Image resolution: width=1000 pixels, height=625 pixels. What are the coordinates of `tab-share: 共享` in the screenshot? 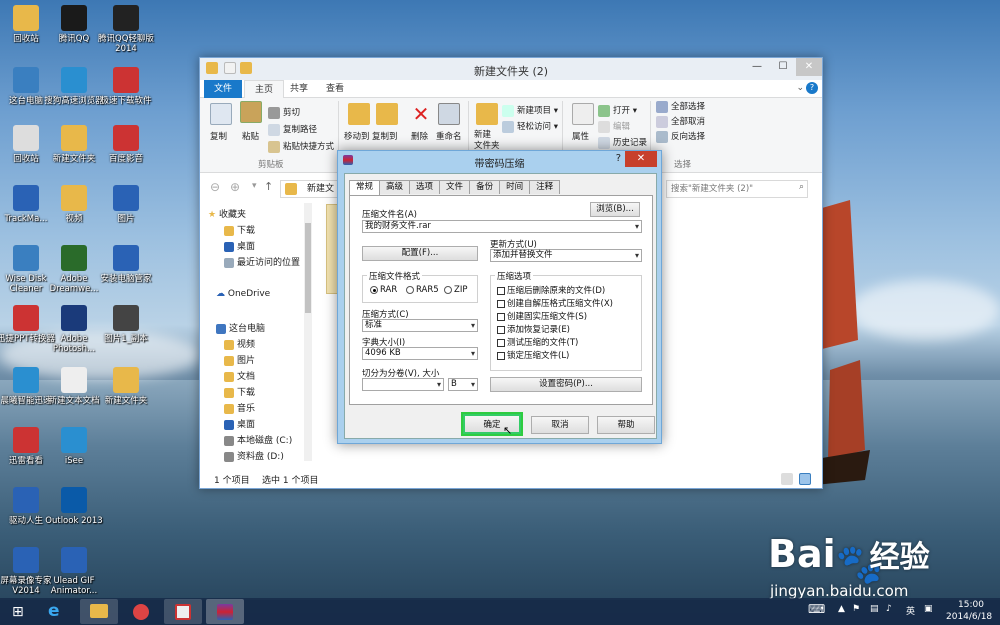 It's located at (299, 89).